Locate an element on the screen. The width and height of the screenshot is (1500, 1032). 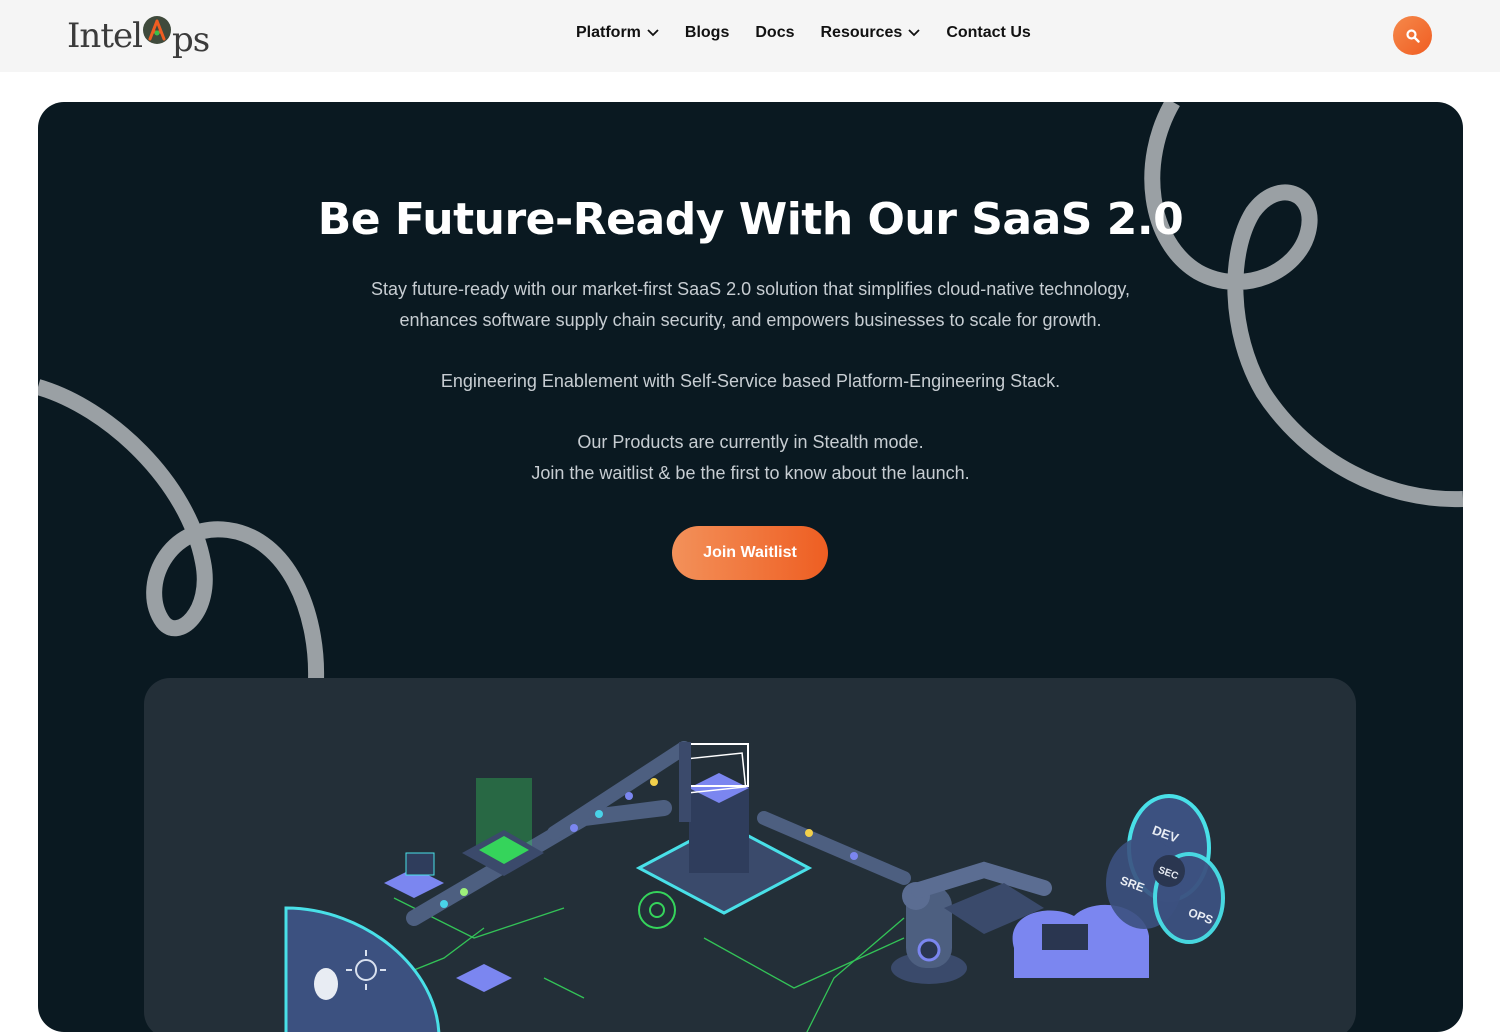
search-button is located at coordinates (1412, 35).